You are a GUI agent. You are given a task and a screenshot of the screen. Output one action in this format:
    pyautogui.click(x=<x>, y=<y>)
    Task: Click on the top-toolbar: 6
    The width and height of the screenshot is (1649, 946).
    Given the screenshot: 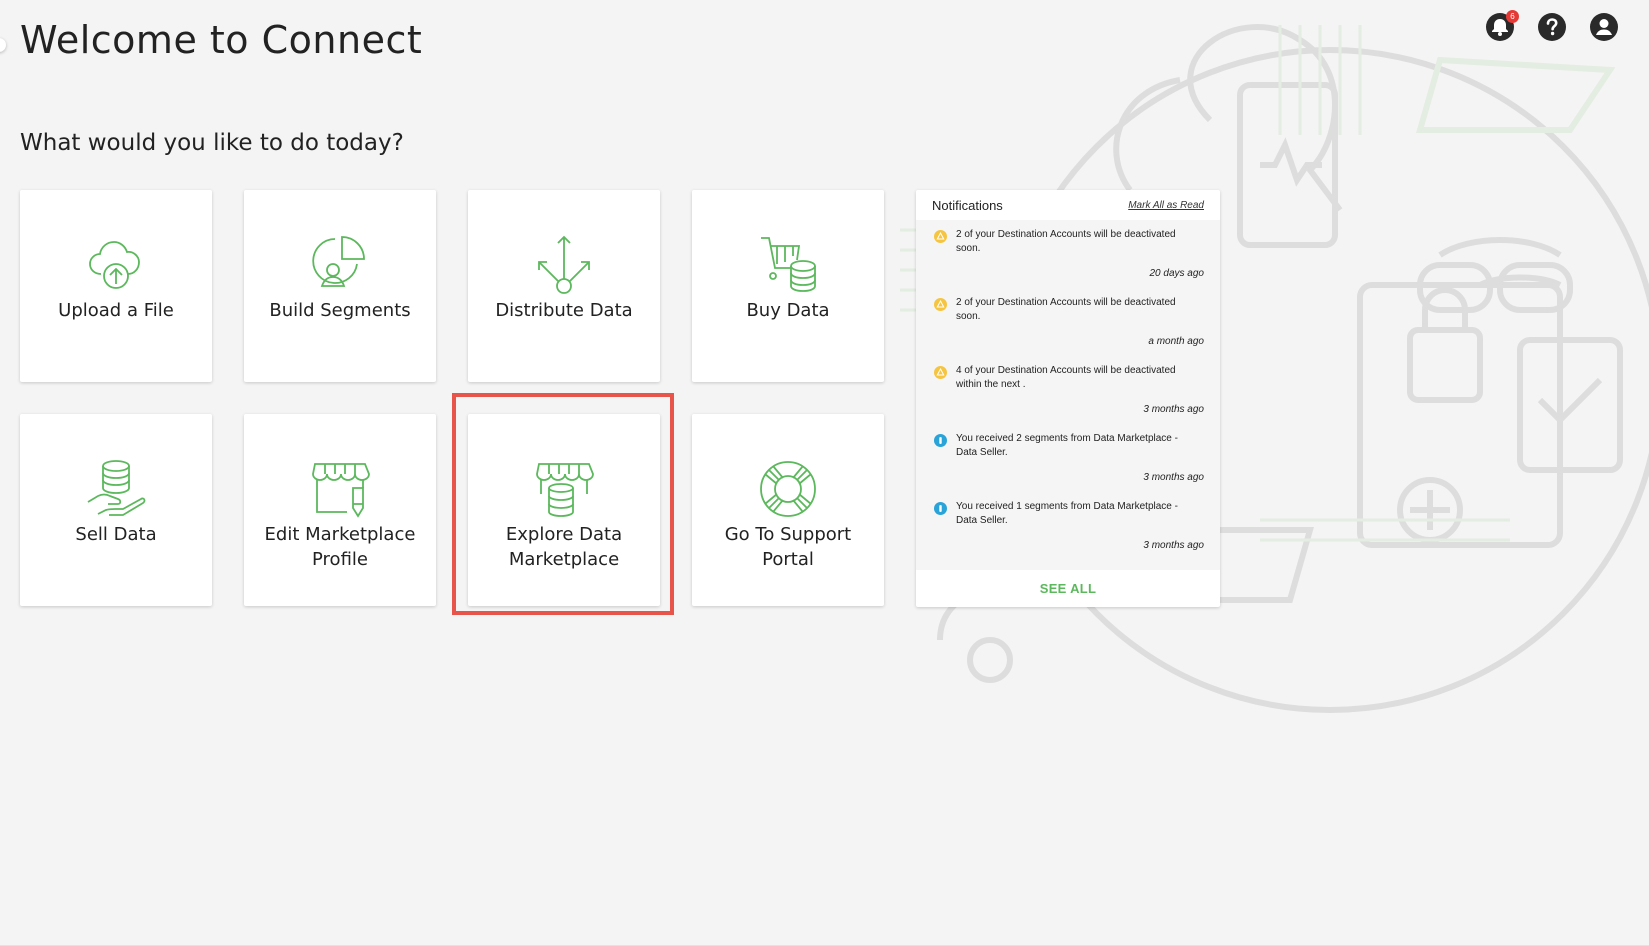 What is the action you would take?
    pyautogui.click(x=1552, y=26)
    